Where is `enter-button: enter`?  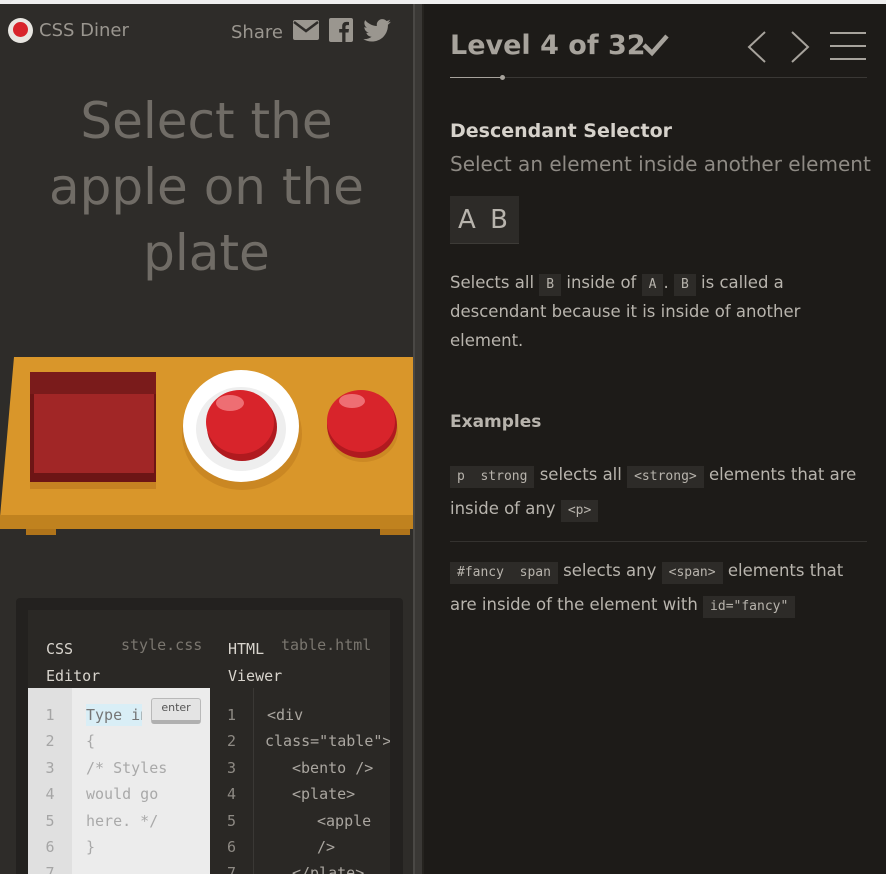 enter-button: enter is located at coordinates (176, 711).